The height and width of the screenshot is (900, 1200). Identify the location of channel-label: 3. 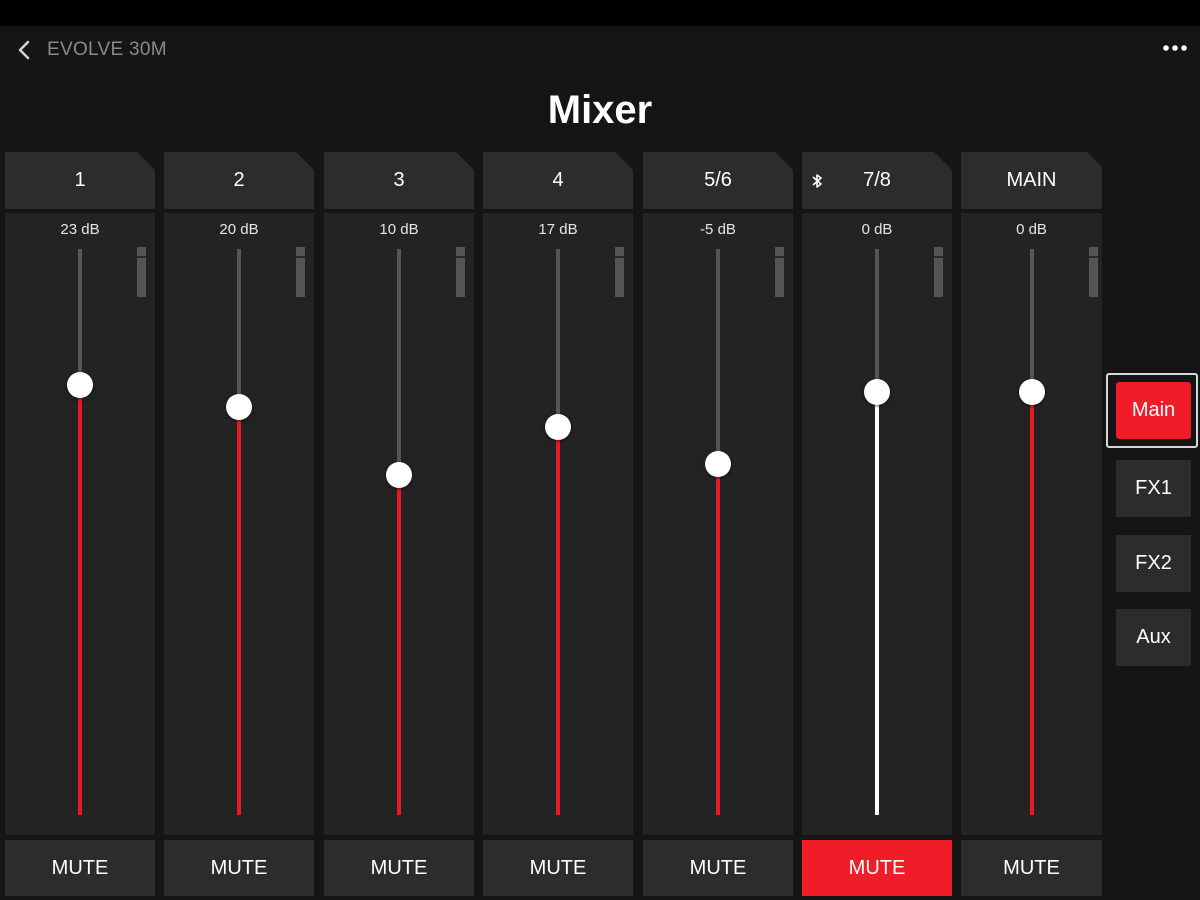
(399, 180).